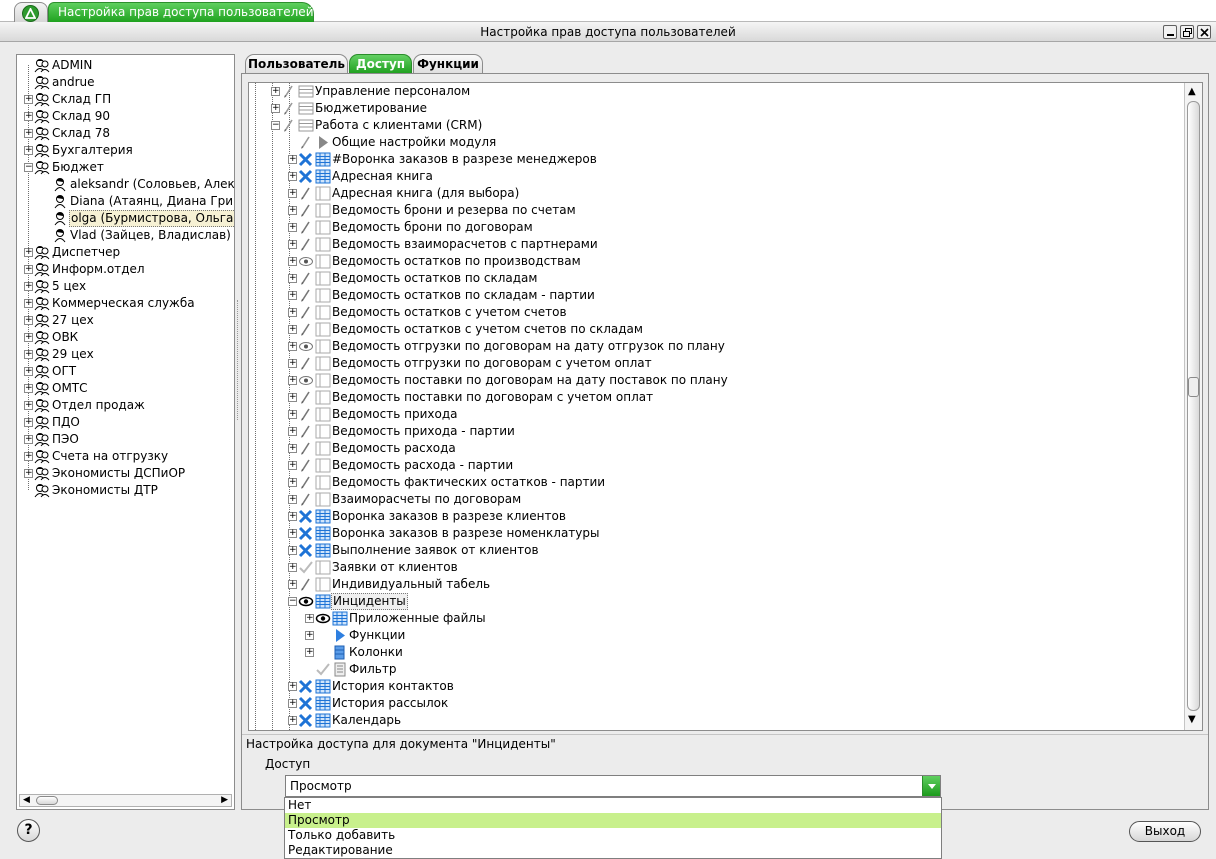  What do you see at coordinates (714, 278) in the screenshot?
I see `tree-item: + Ведомость остатков по складам` at bounding box center [714, 278].